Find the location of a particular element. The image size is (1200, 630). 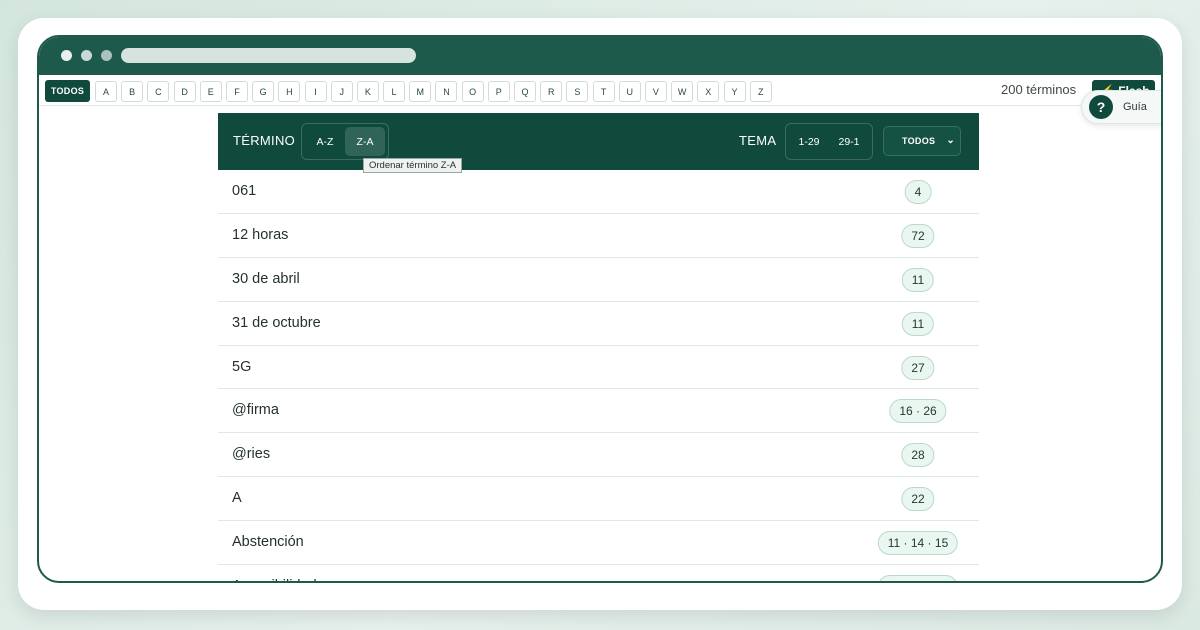

term-name: 31 de octubre is located at coordinates (276, 322).